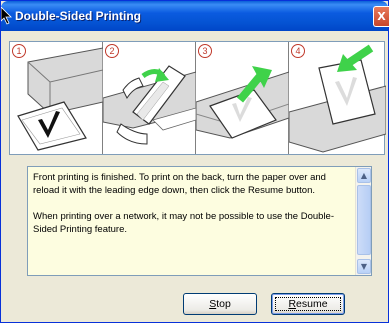 This screenshot has height=323, width=389. I want to click on chevron-down-icon: ▼, so click(364, 266).